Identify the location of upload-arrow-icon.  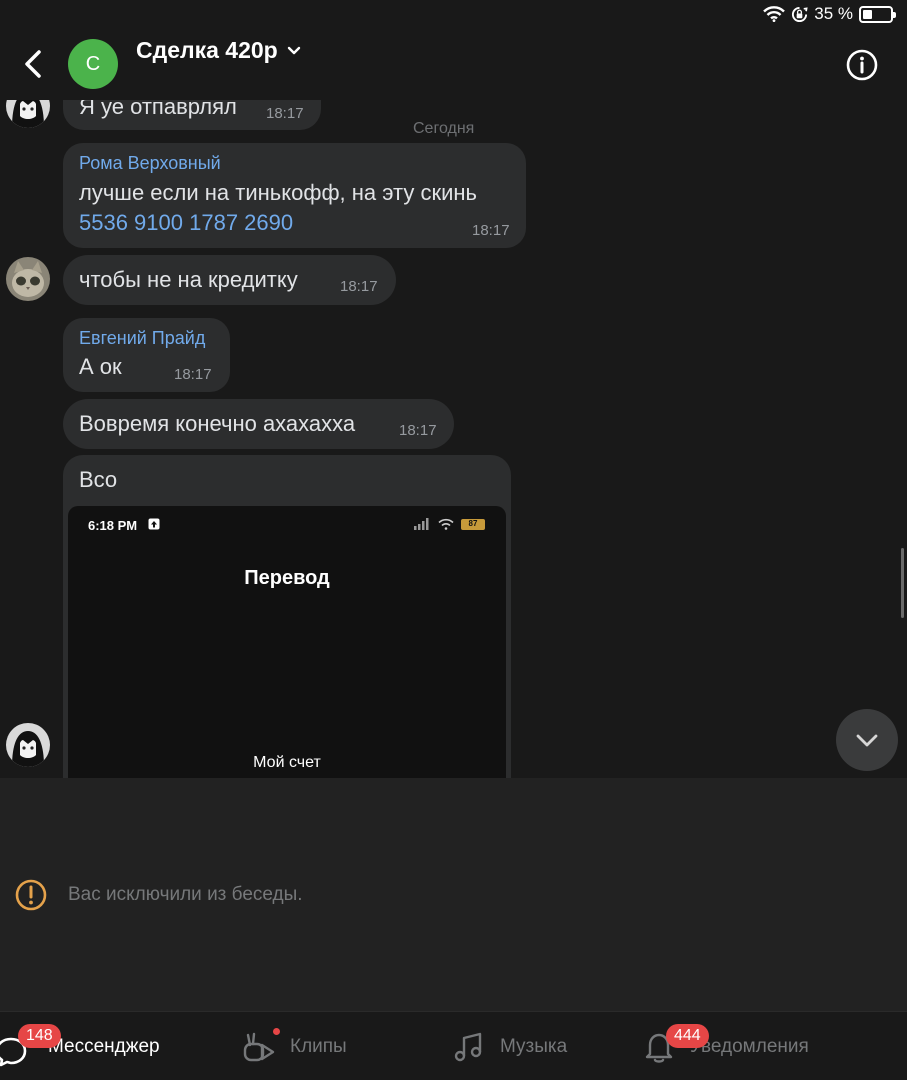
(154, 524).